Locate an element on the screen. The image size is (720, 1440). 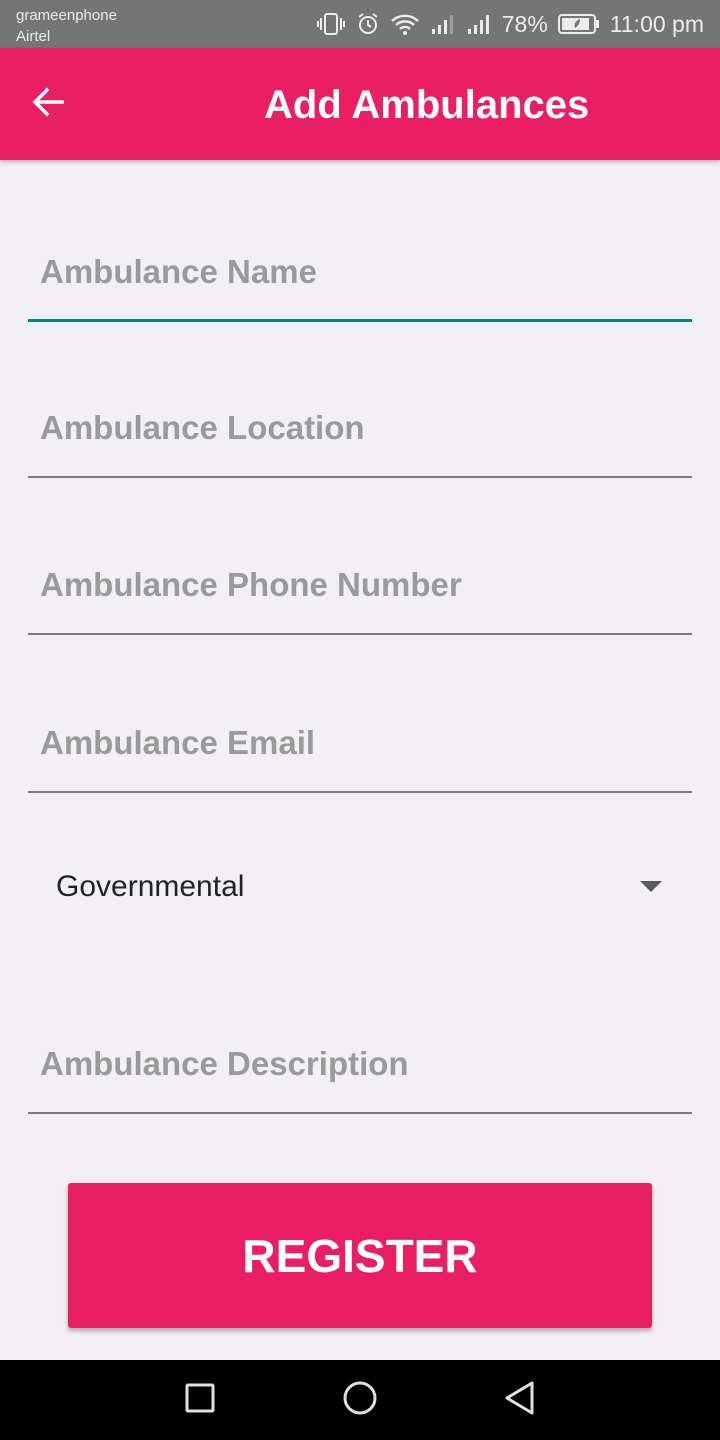
arrow-back-icon is located at coordinates (48, 104).